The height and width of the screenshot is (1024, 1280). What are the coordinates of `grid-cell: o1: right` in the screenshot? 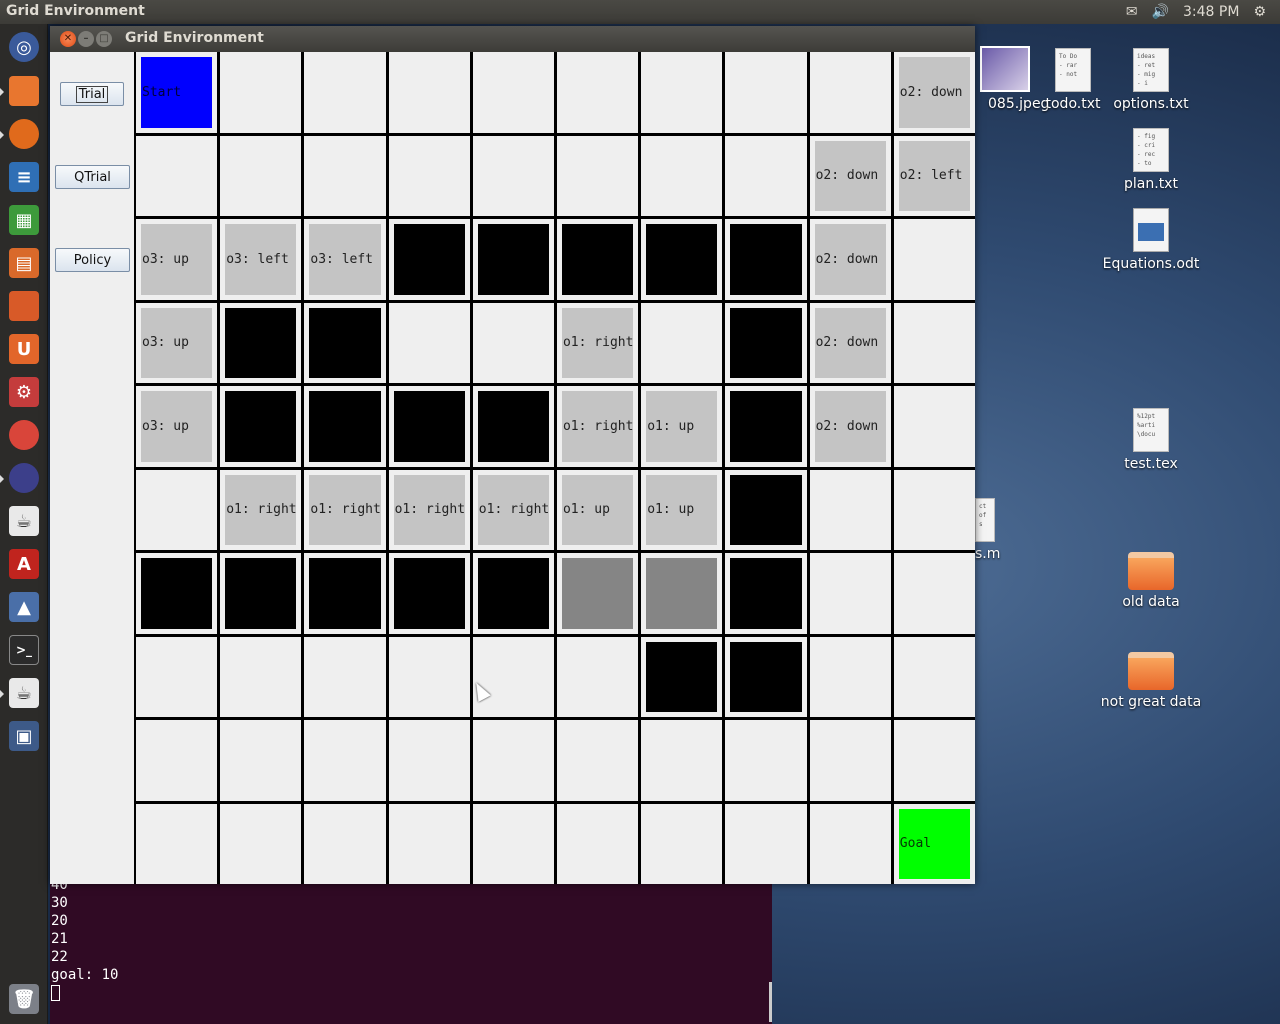 It's located at (597, 426).